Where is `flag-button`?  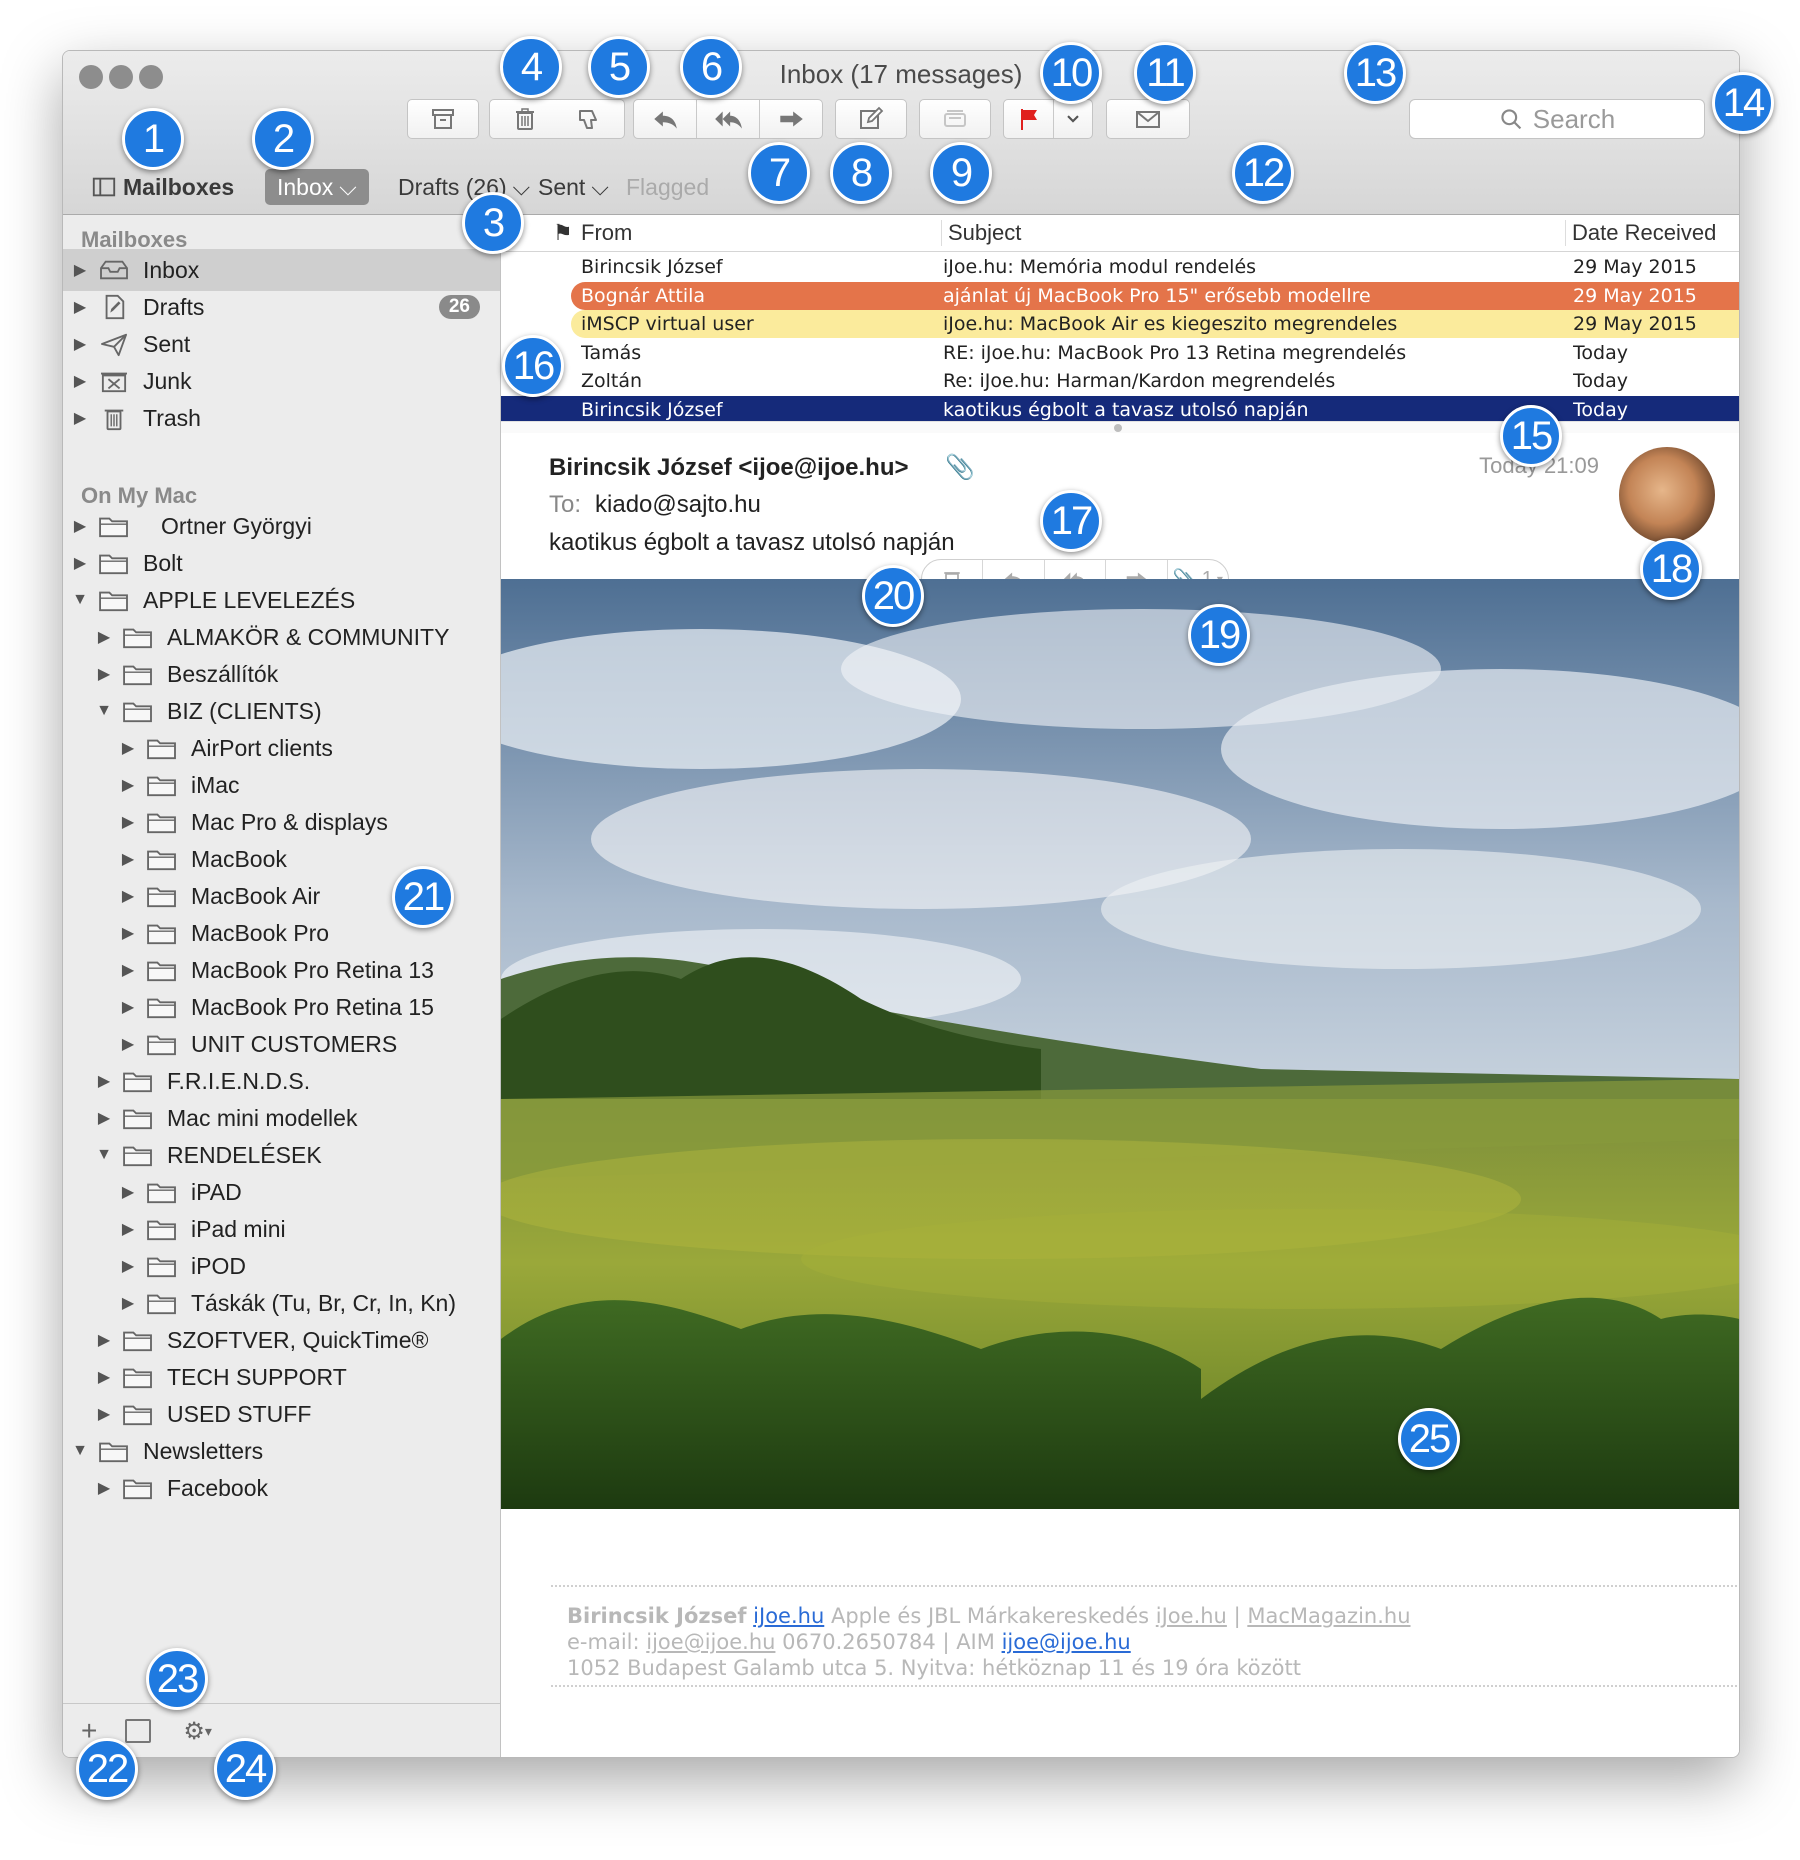 flag-button is located at coordinates (1029, 119).